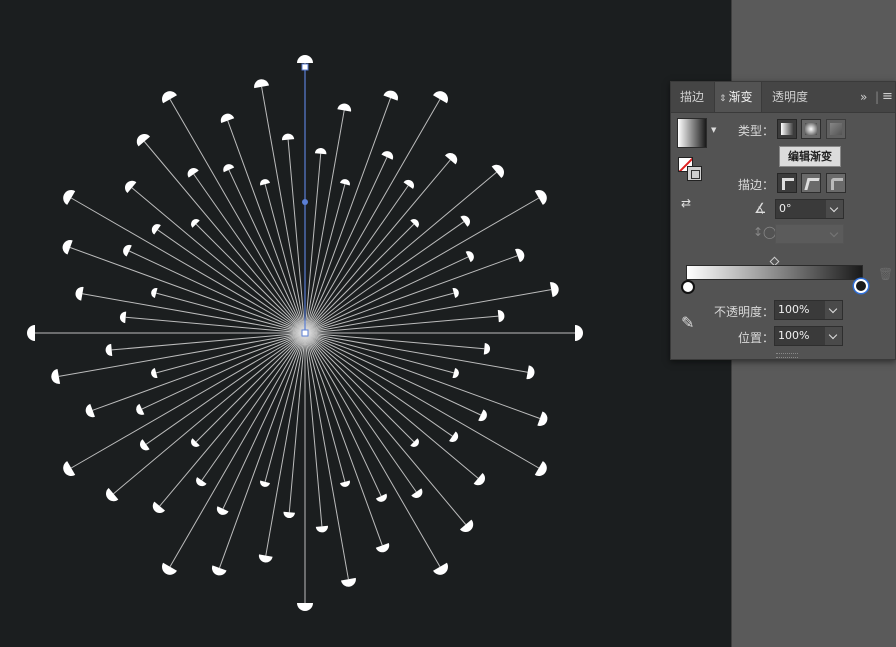 Image resolution: width=896 pixels, height=647 pixels. Describe the element at coordinates (801, 234) in the screenshot. I see `aspect-ratio-input` at that location.